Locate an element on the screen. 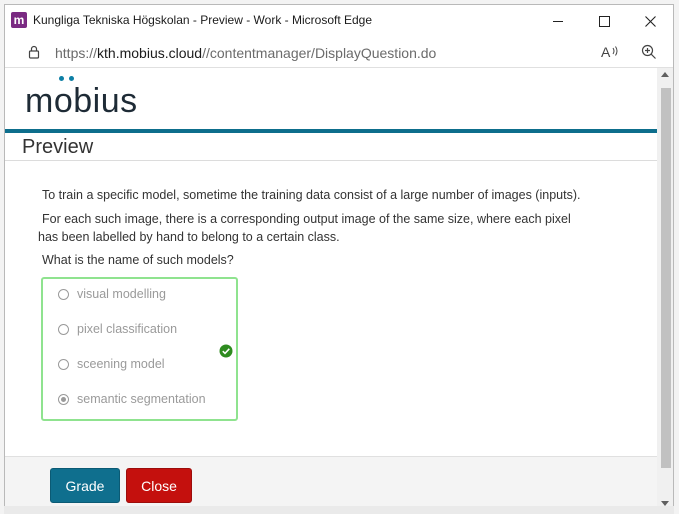 The height and width of the screenshot is (514, 679). answer-label: sceening model is located at coordinates (121, 364).